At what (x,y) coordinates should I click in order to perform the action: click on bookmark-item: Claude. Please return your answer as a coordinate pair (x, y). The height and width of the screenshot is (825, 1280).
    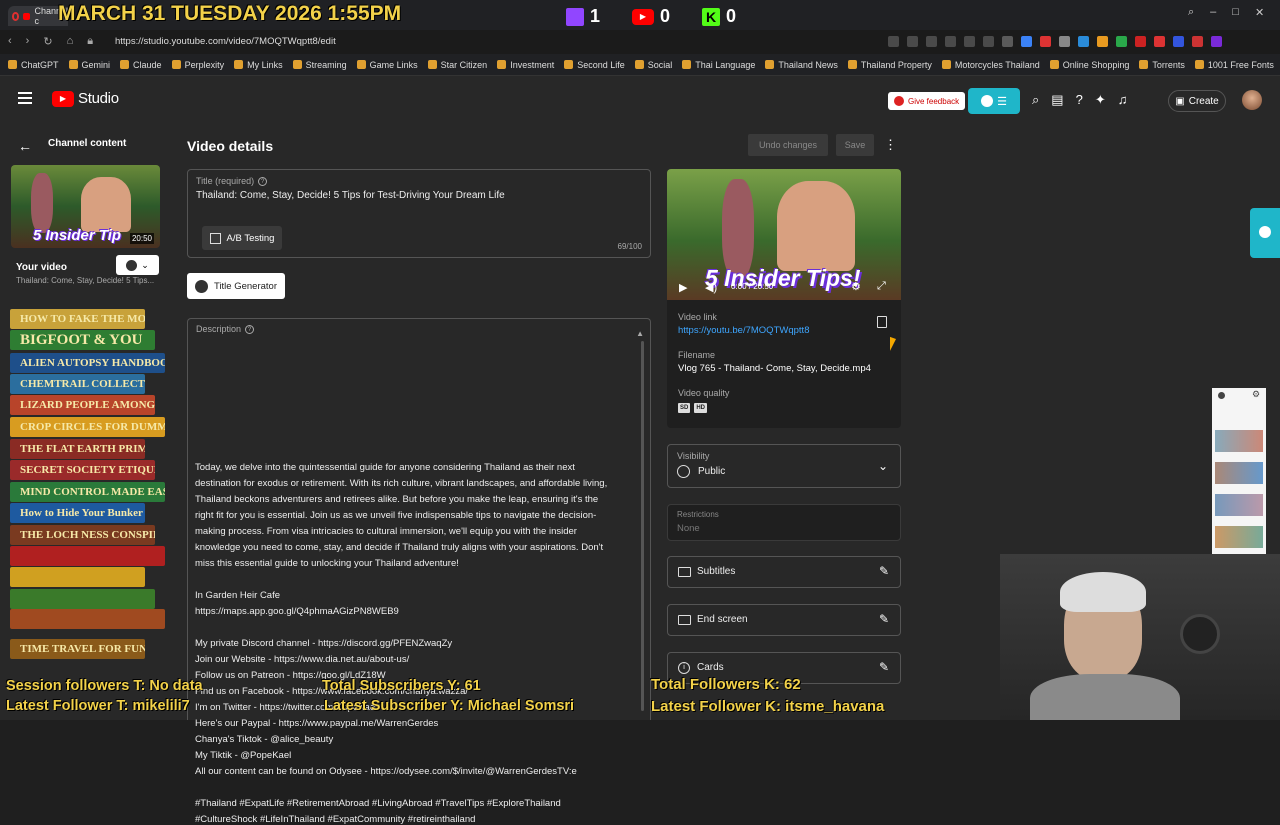
    Looking at the image, I should click on (141, 65).